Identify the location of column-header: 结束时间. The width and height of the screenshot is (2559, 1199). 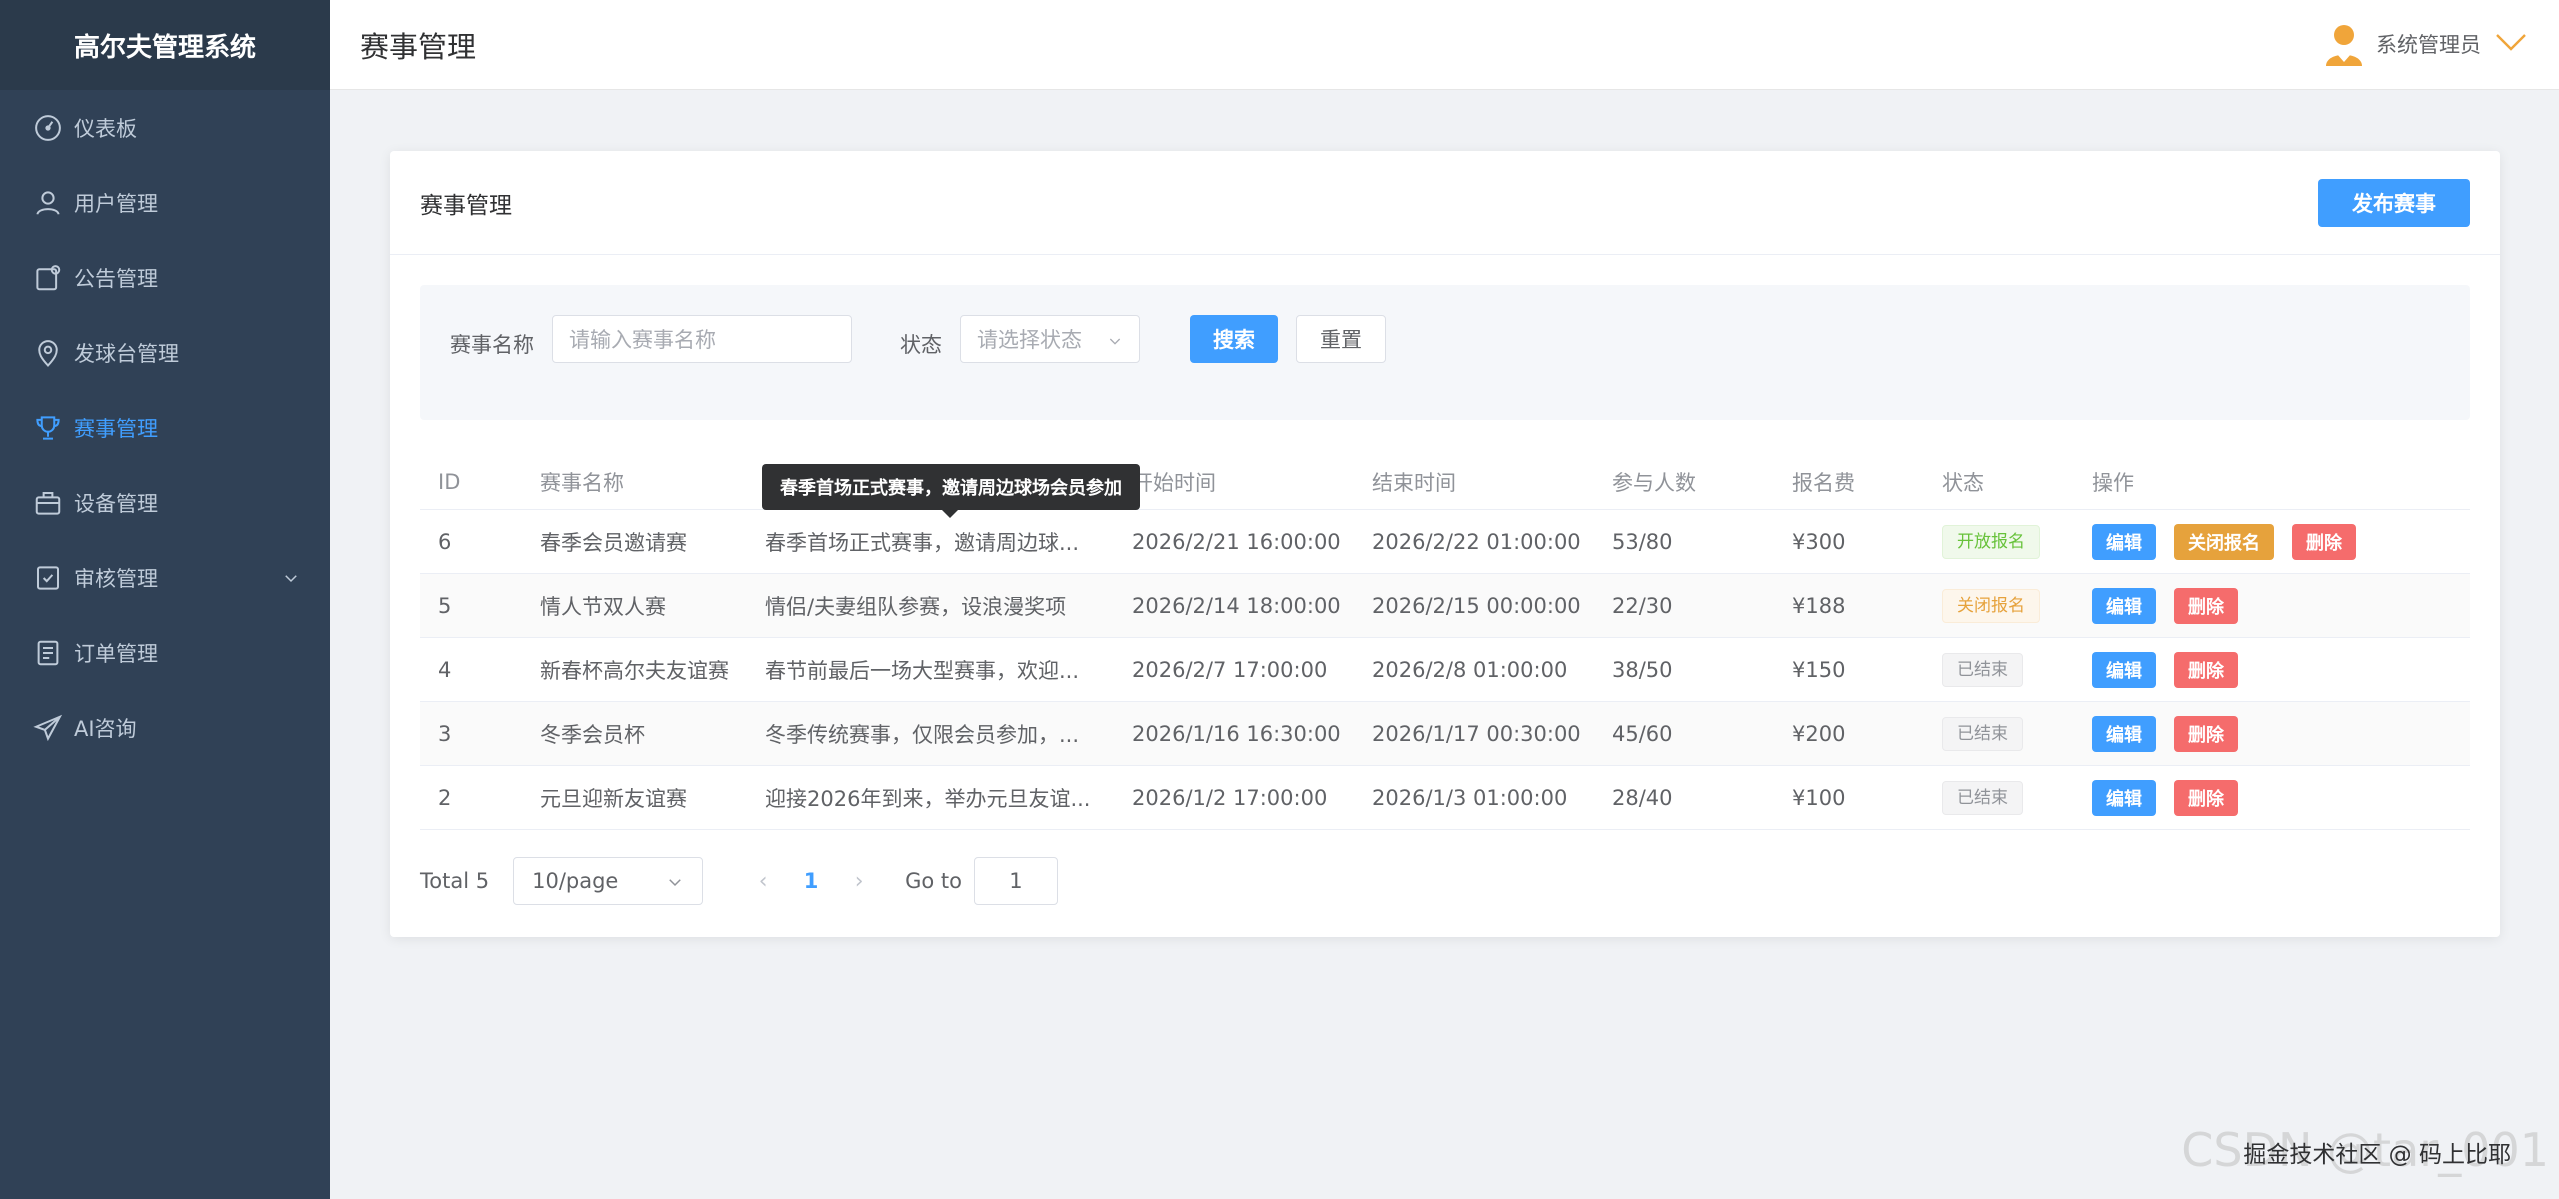
(1414, 482).